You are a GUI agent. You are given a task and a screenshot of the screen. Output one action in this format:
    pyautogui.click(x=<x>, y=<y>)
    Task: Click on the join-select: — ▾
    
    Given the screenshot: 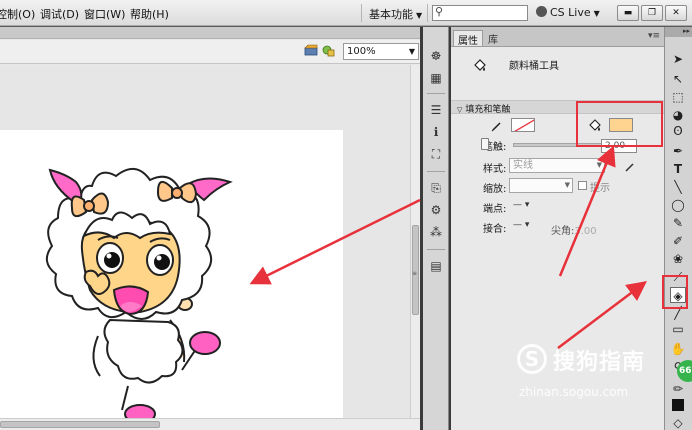 What is the action you would take?
    pyautogui.click(x=521, y=225)
    